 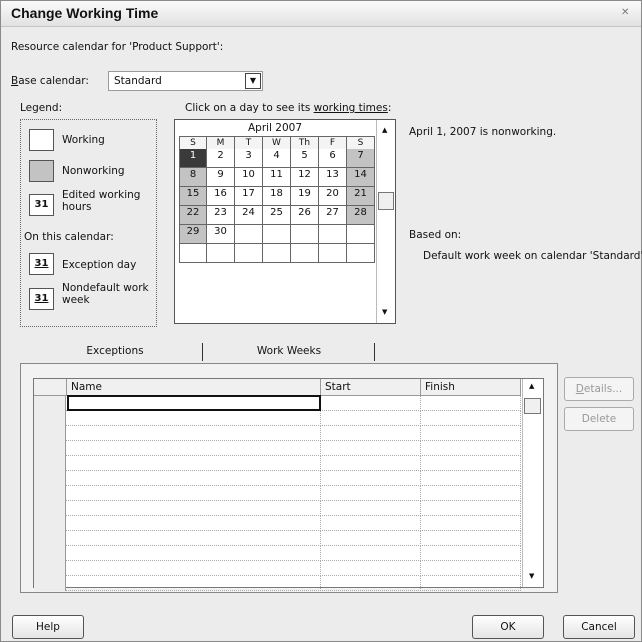 I want to click on calendar-day-cell: 29, so click(x=193, y=234).